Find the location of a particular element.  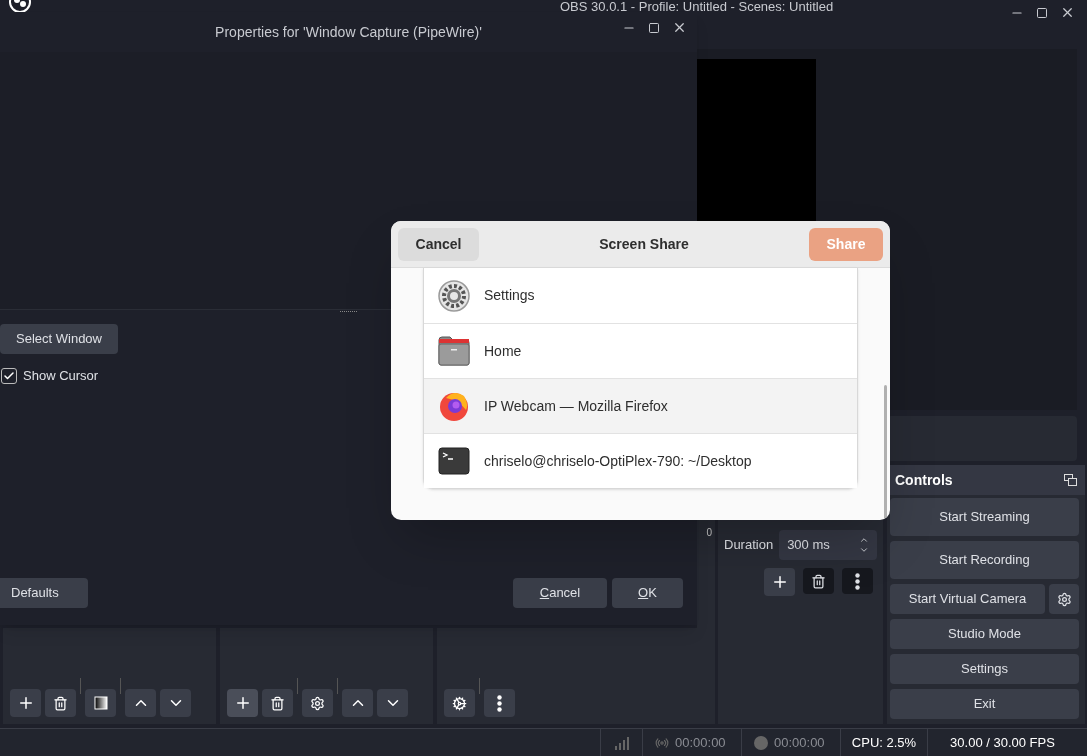

control-button: Studio Mode is located at coordinates (984, 634).